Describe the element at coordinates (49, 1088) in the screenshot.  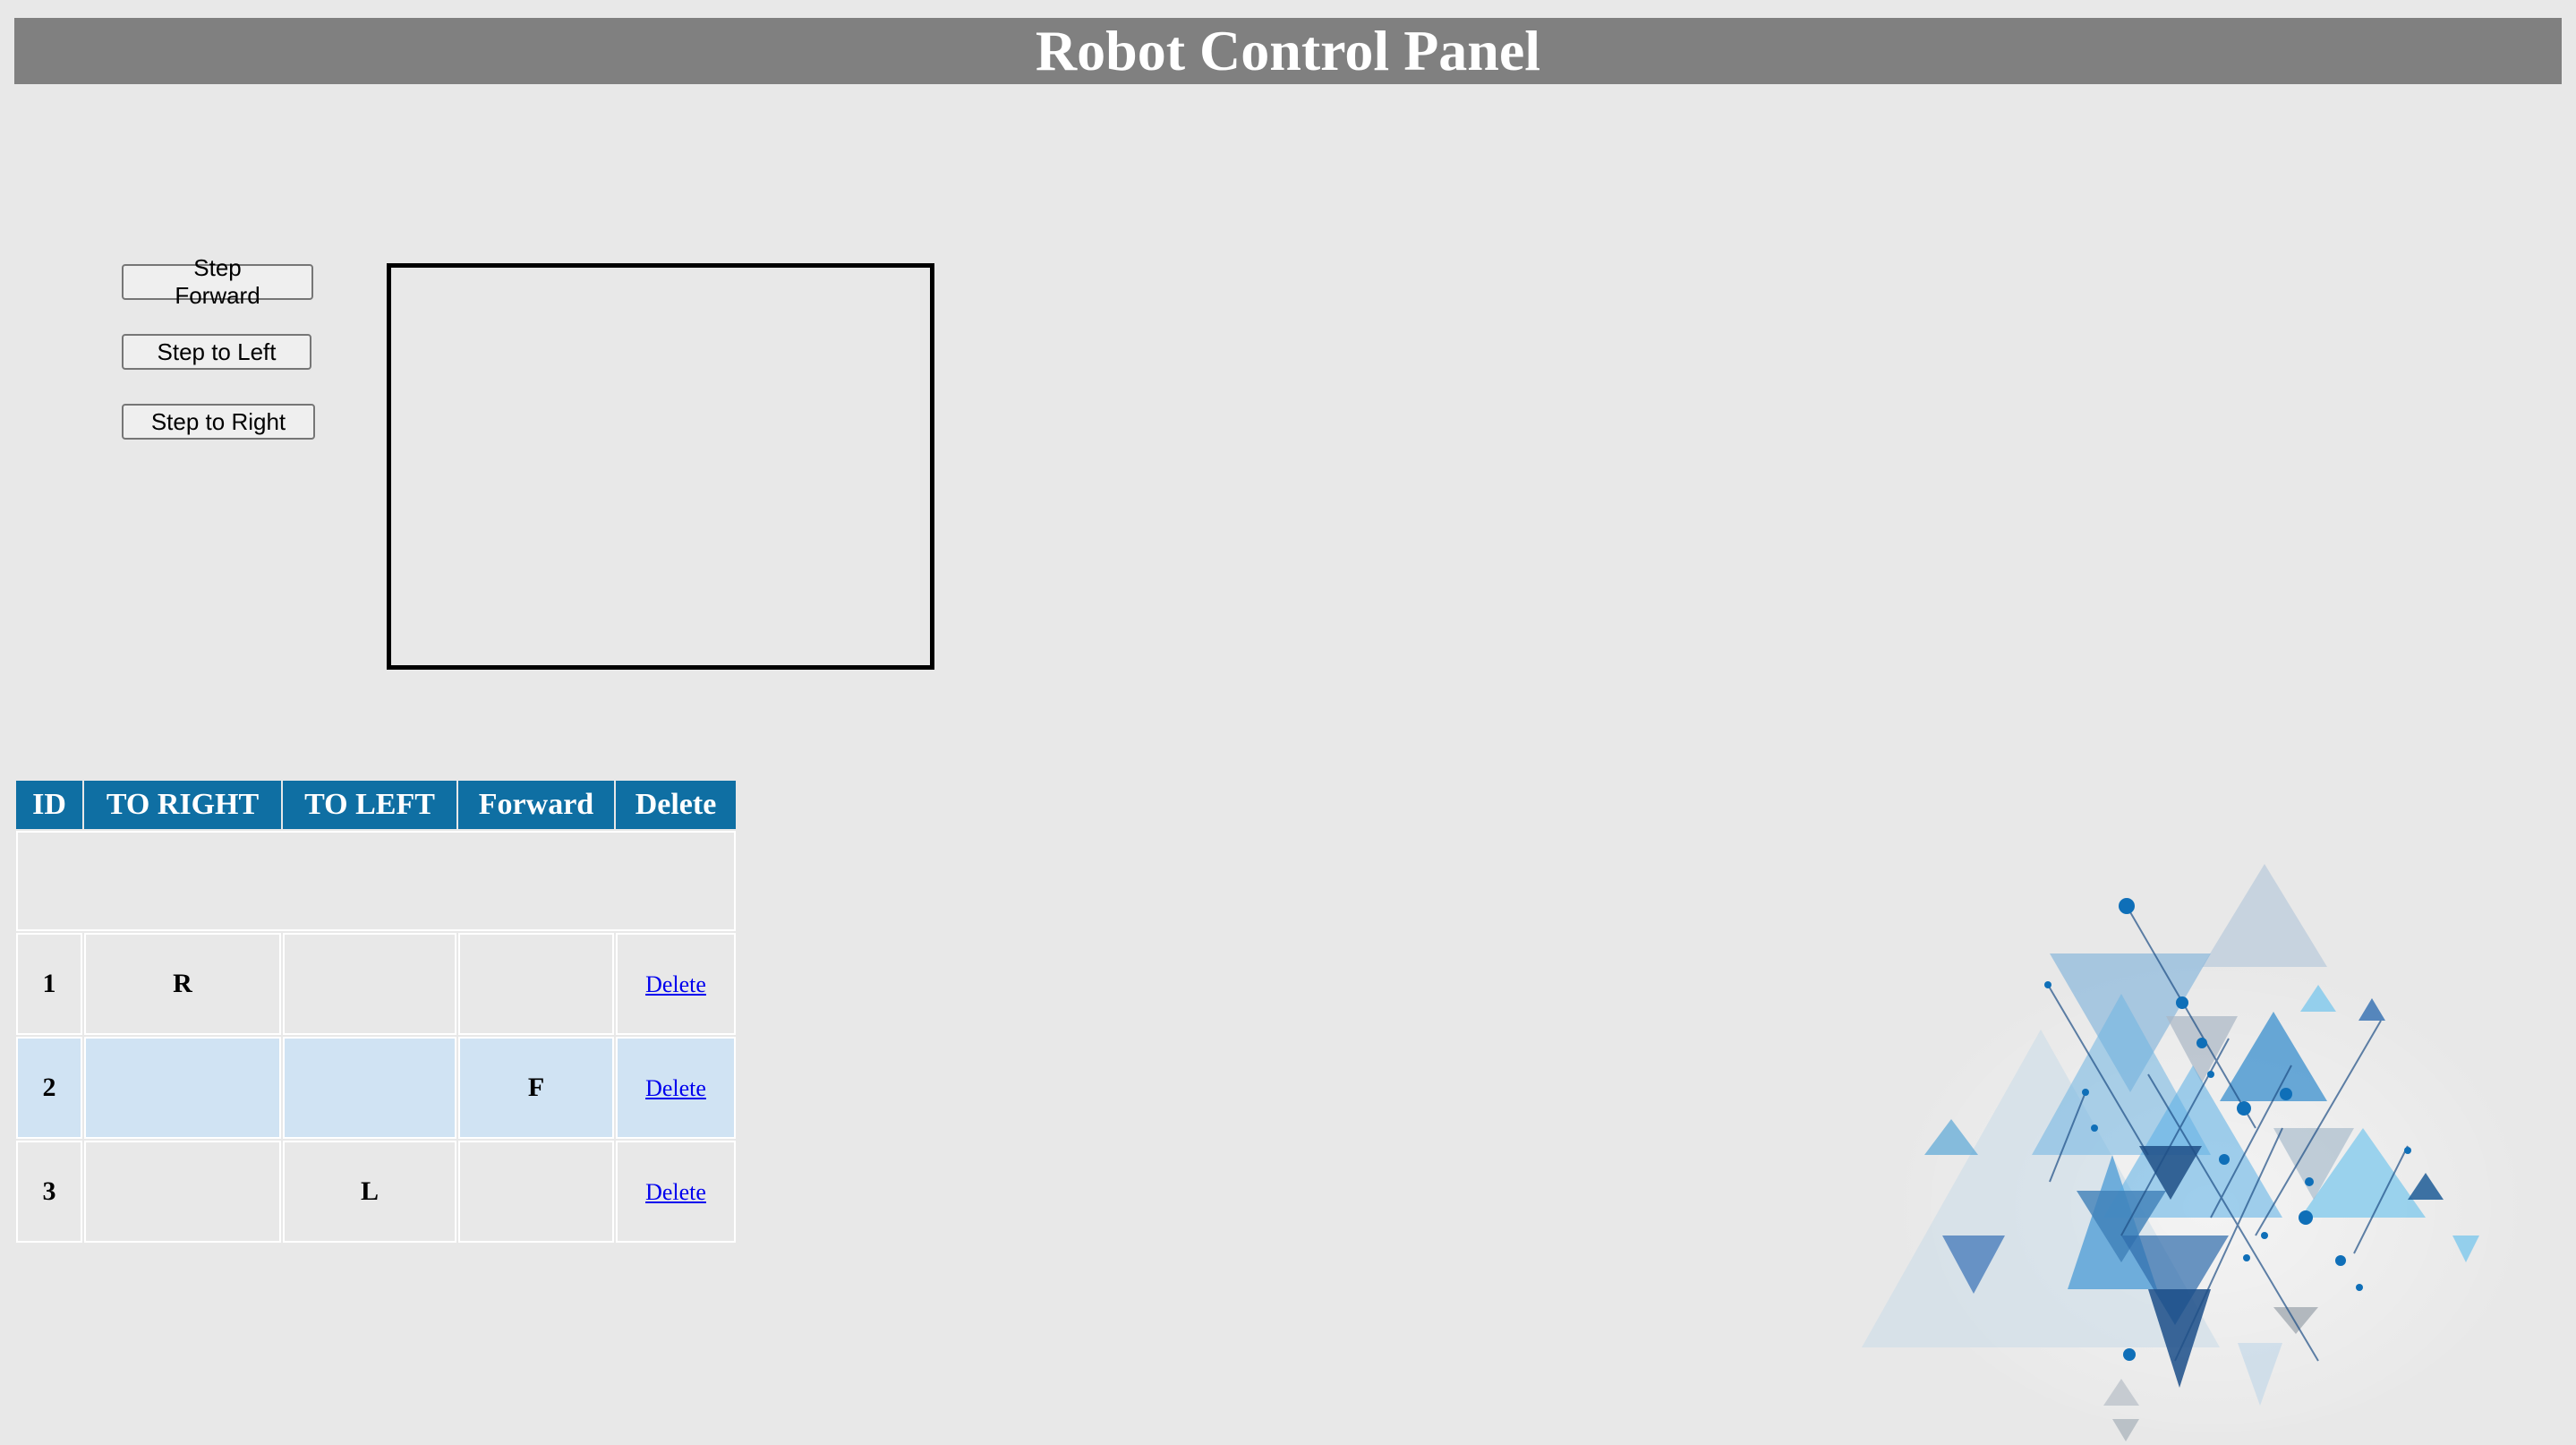
I see `cell-id: 2` at that location.